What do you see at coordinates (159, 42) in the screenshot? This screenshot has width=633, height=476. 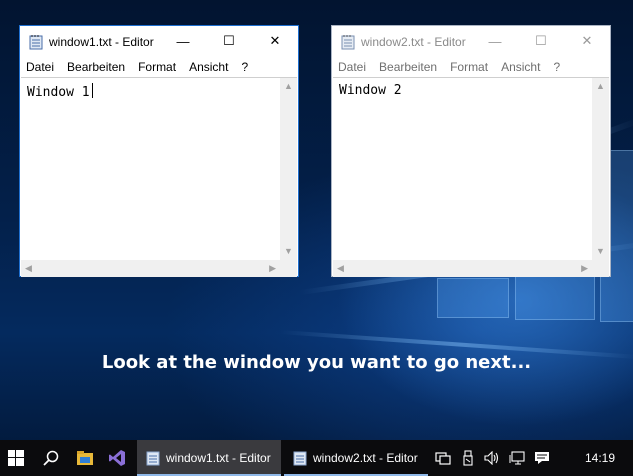 I see `title-bar: window1.txt - Editor — ☐ ✕` at bounding box center [159, 42].